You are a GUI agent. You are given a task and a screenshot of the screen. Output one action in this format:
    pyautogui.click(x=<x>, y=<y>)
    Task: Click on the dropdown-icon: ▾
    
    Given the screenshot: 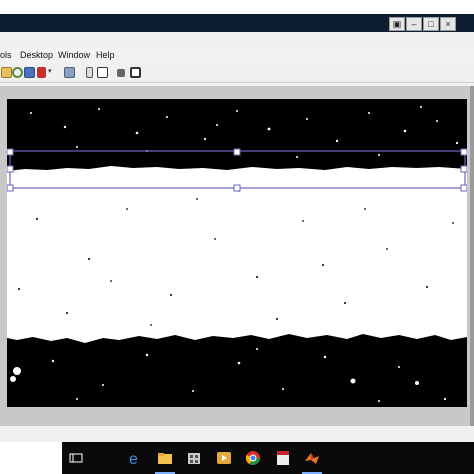 What is the action you would take?
    pyautogui.click(x=51, y=72)
    